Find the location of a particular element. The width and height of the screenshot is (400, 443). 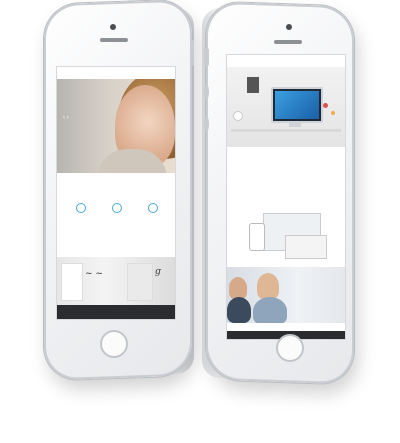

hero-monitor is located at coordinates (297, 105).